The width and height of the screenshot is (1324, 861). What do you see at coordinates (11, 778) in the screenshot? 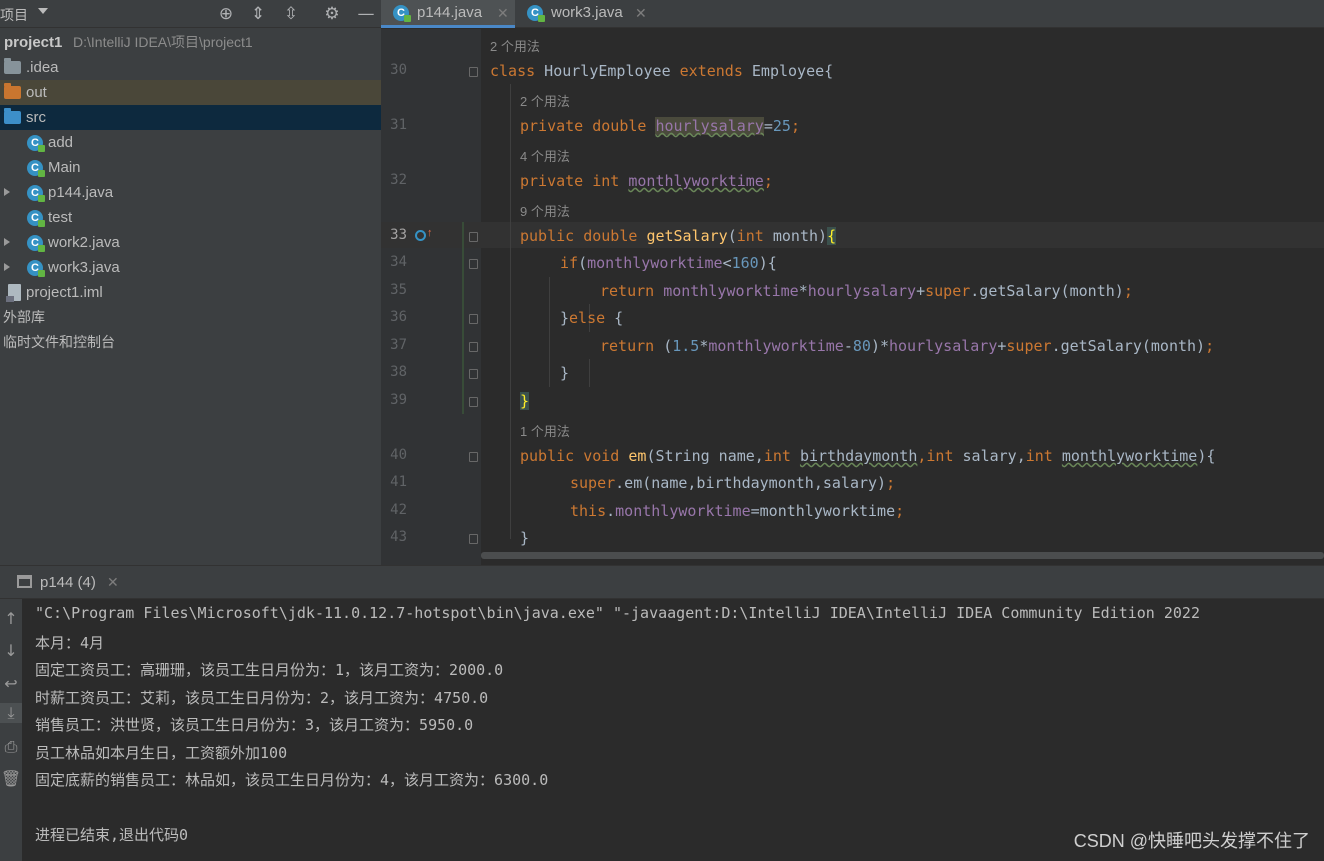
I see `trash-icon: 🗑` at bounding box center [11, 778].